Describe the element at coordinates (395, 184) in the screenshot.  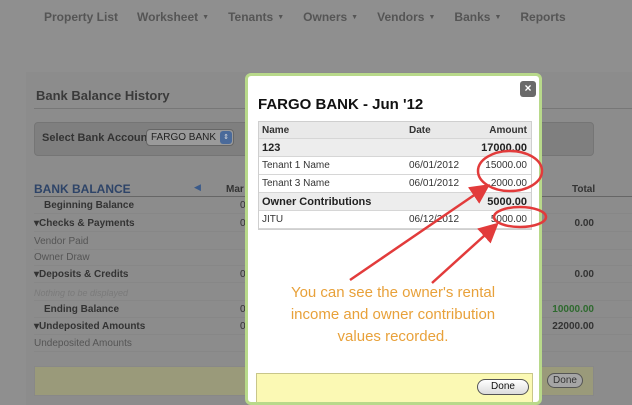
I see `table-row: Tenant 3 Name 06/01/2012 2000.00` at that location.